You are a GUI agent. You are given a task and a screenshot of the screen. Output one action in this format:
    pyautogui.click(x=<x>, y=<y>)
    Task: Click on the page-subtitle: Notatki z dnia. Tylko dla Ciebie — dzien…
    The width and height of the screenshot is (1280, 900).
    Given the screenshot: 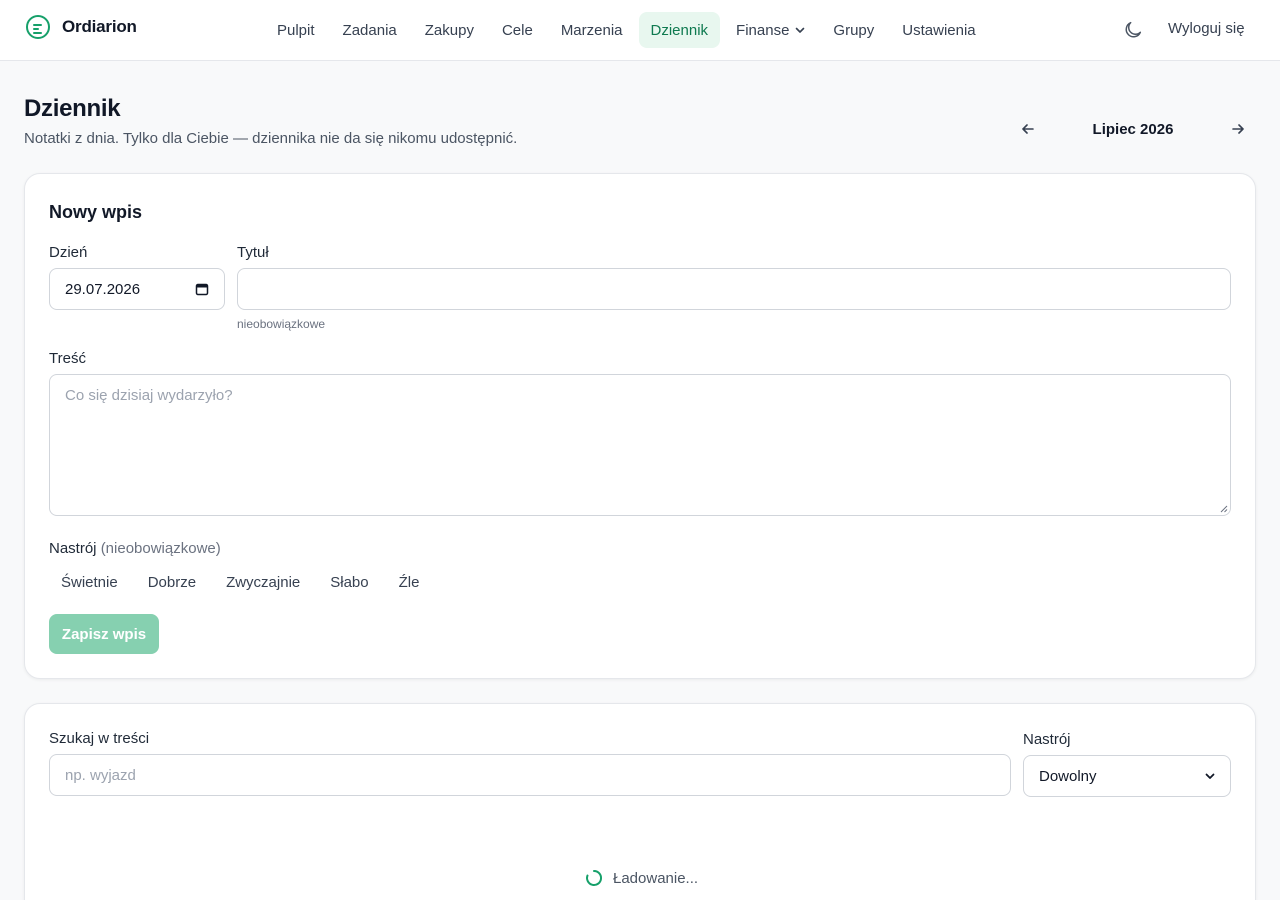 What is the action you would take?
    pyautogui.click(x=271, y=138)
    